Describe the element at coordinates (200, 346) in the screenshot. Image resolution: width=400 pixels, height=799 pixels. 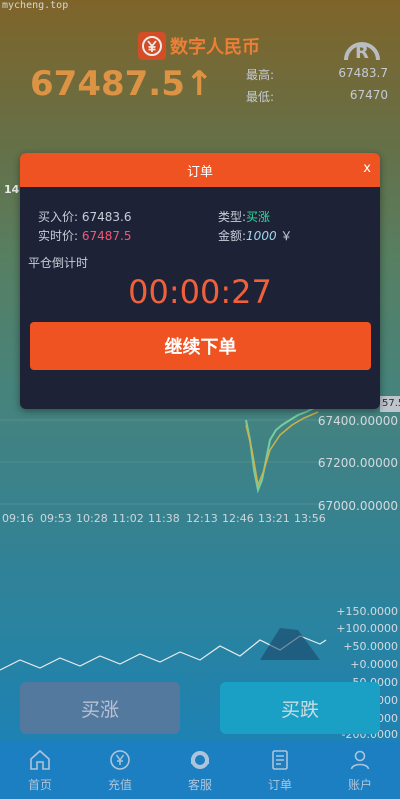
I see `continue-order-button: 继续下单` at that location.